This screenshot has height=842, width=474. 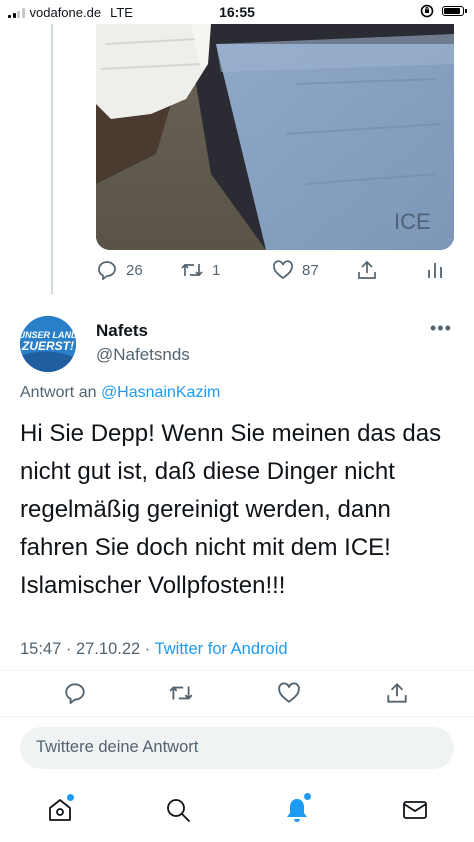 What do you see at coordinates (117, 747) in the screenshot?
I see `reply-placeholder: Twittere deine Antwort` at bounding box center [117, 747].